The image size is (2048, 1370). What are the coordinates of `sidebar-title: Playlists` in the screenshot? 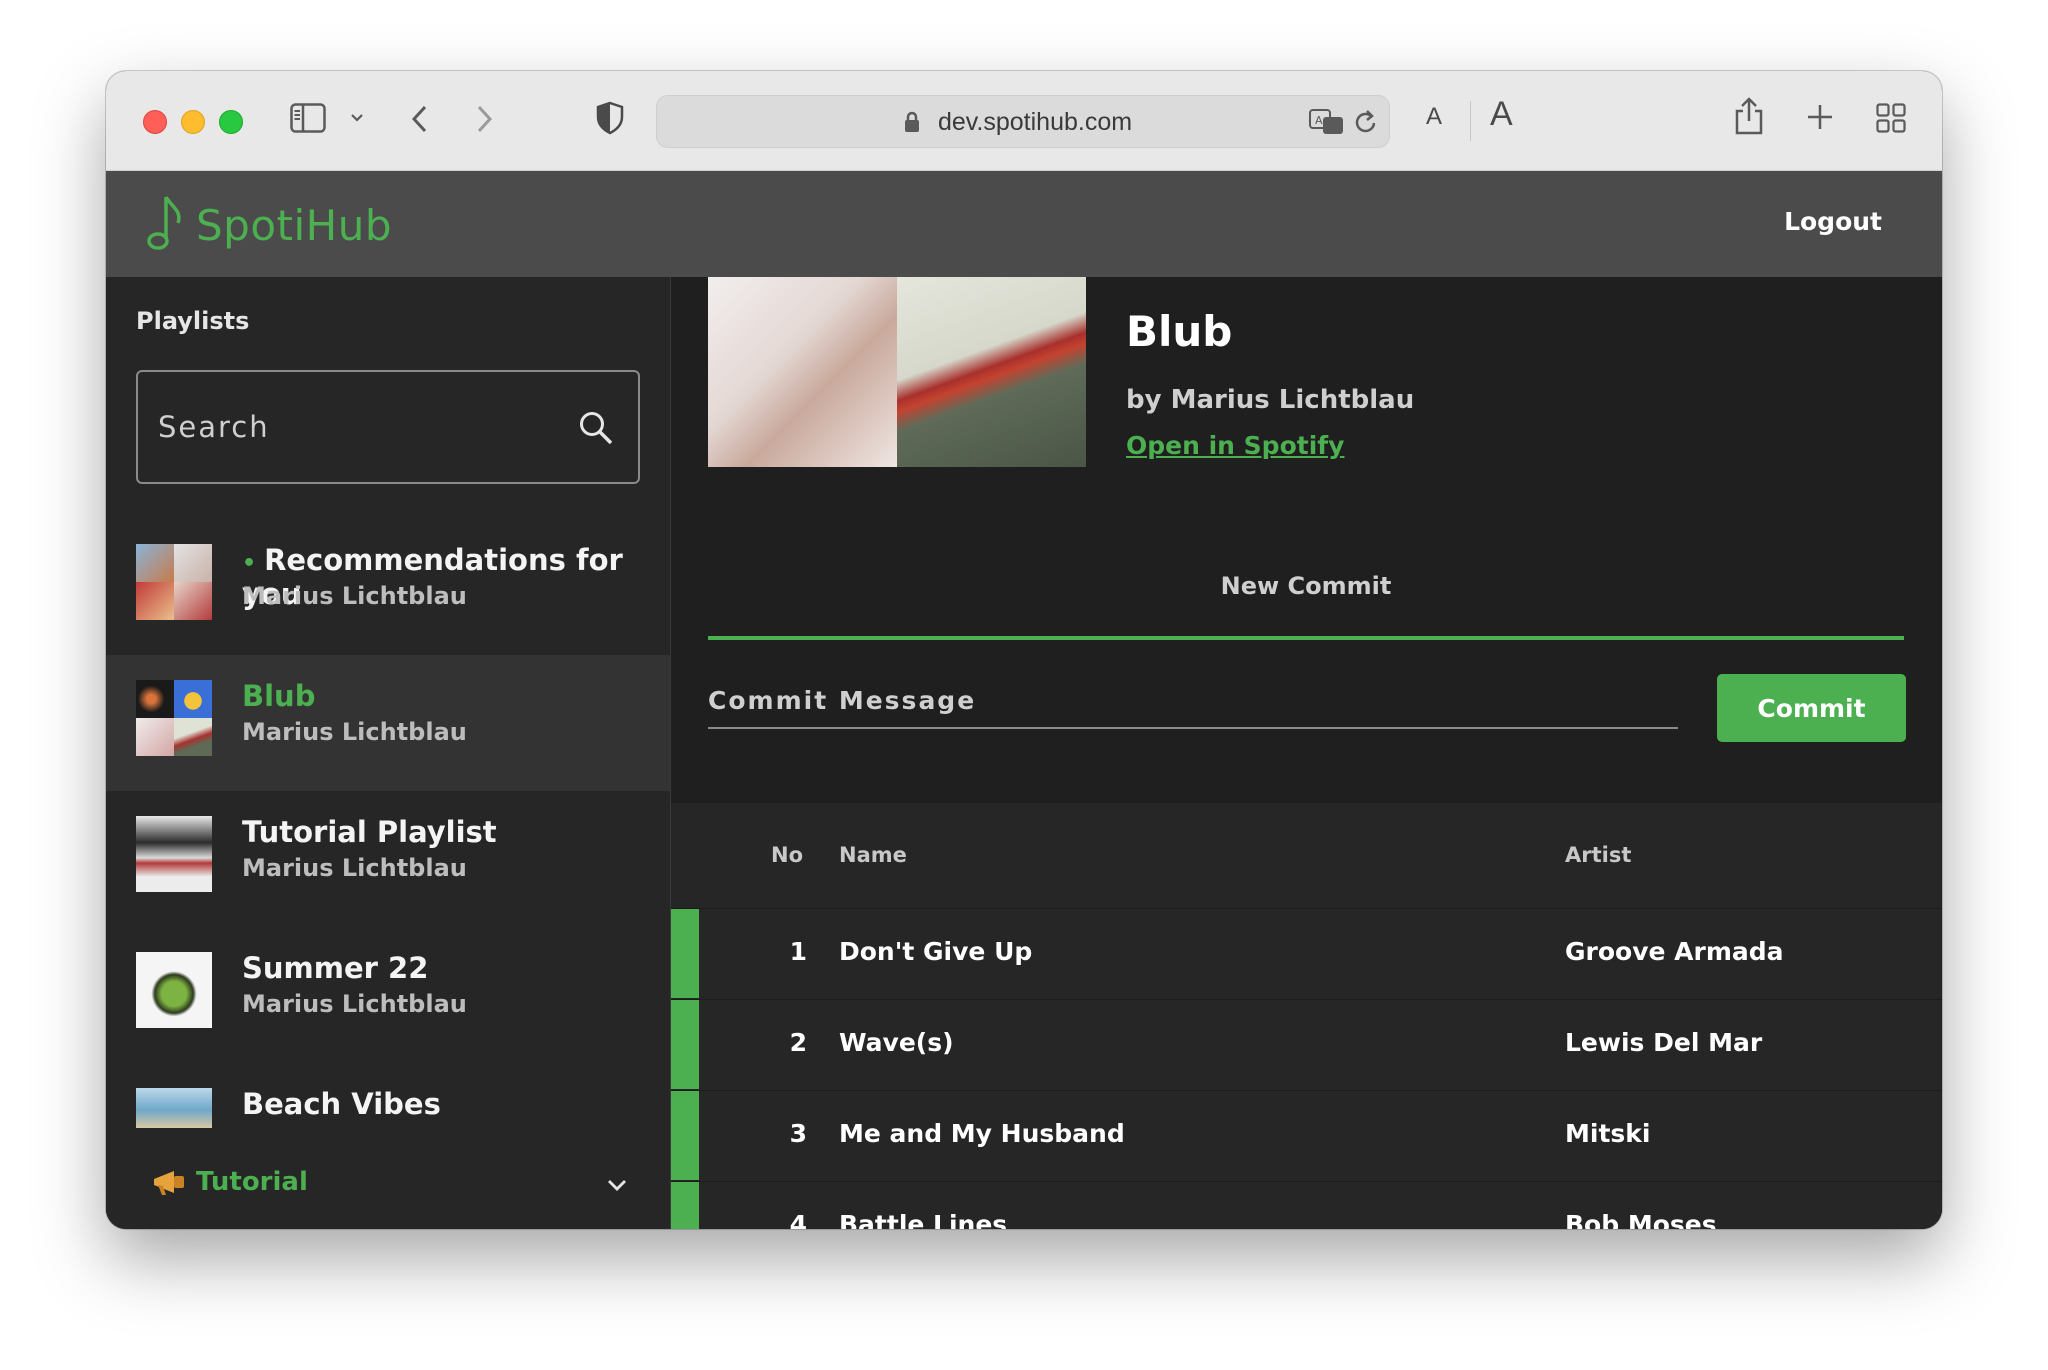 It's located at (193, 321).